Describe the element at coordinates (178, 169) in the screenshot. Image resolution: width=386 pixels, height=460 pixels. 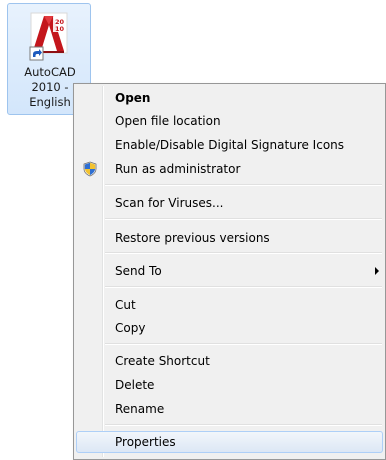
I see `menu-item-label: Run as administrator` at that location.